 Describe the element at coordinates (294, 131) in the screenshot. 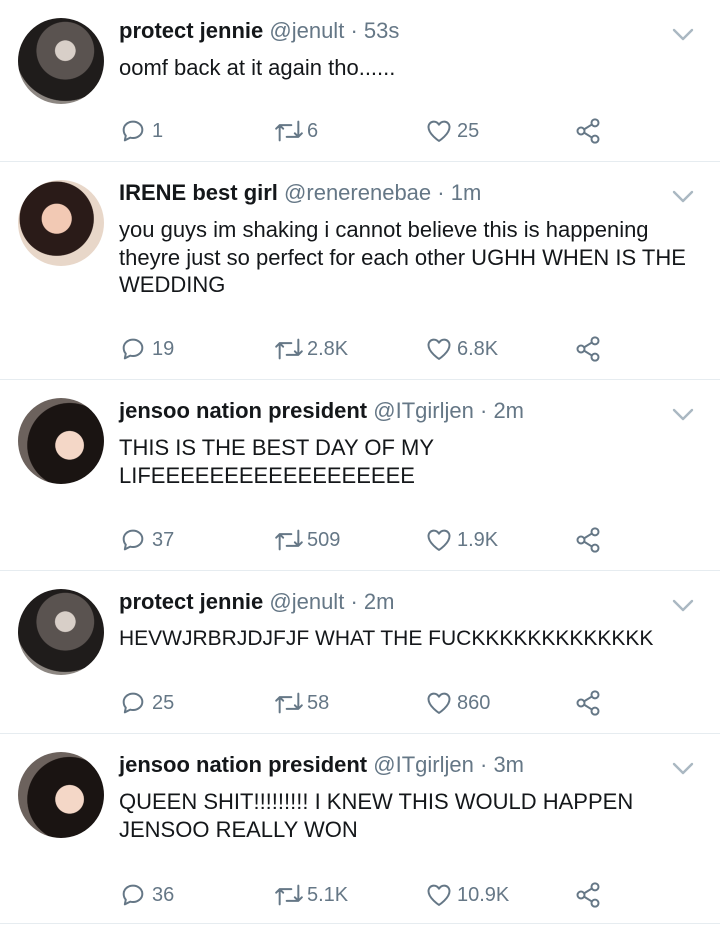

I see `retweet-button: 6` at that location.